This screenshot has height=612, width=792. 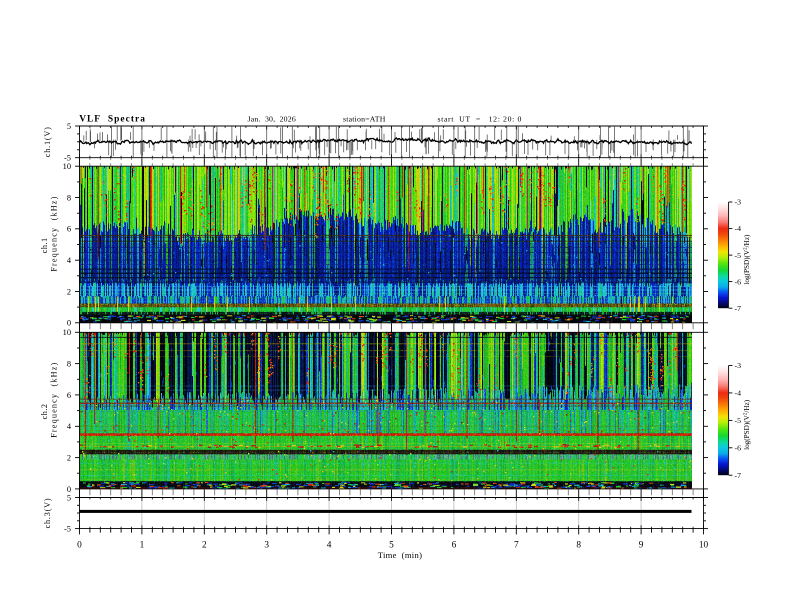 What do you see at coordinates (112, 120) in the screenshot?
I see `svg-text: VLF Spectra` at bounding box center [112, 120].